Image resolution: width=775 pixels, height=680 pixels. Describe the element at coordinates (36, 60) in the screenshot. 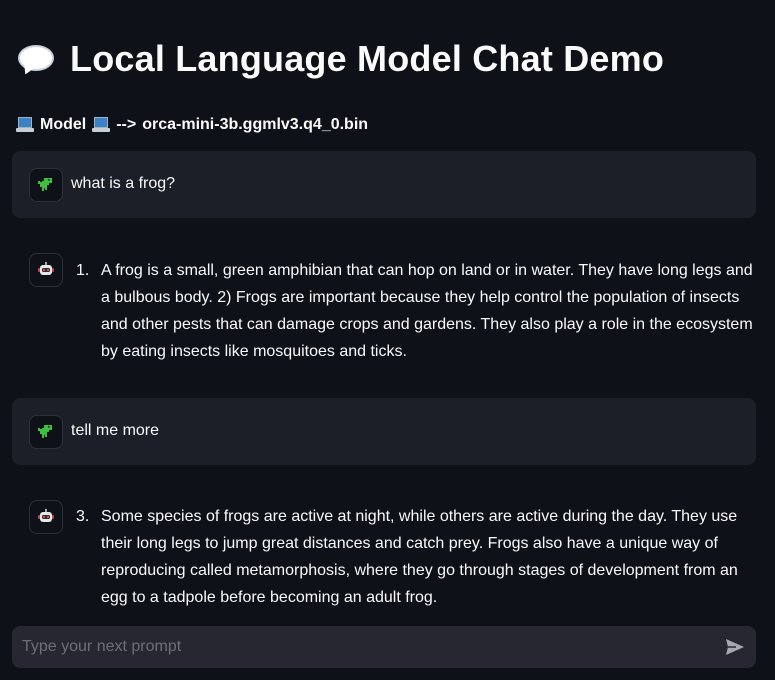

I see `speech-balloon-icon` at that location.